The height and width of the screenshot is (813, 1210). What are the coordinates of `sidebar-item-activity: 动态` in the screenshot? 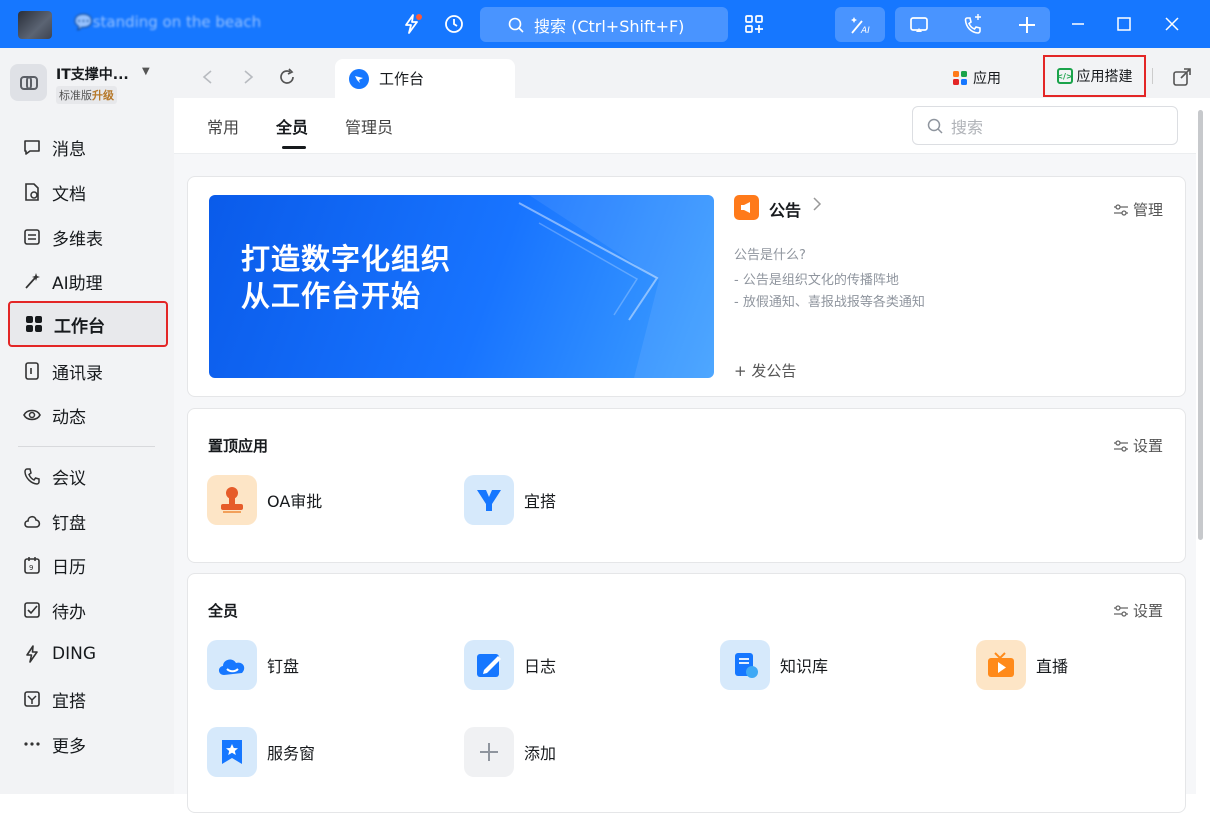 It's located at (87, 415).